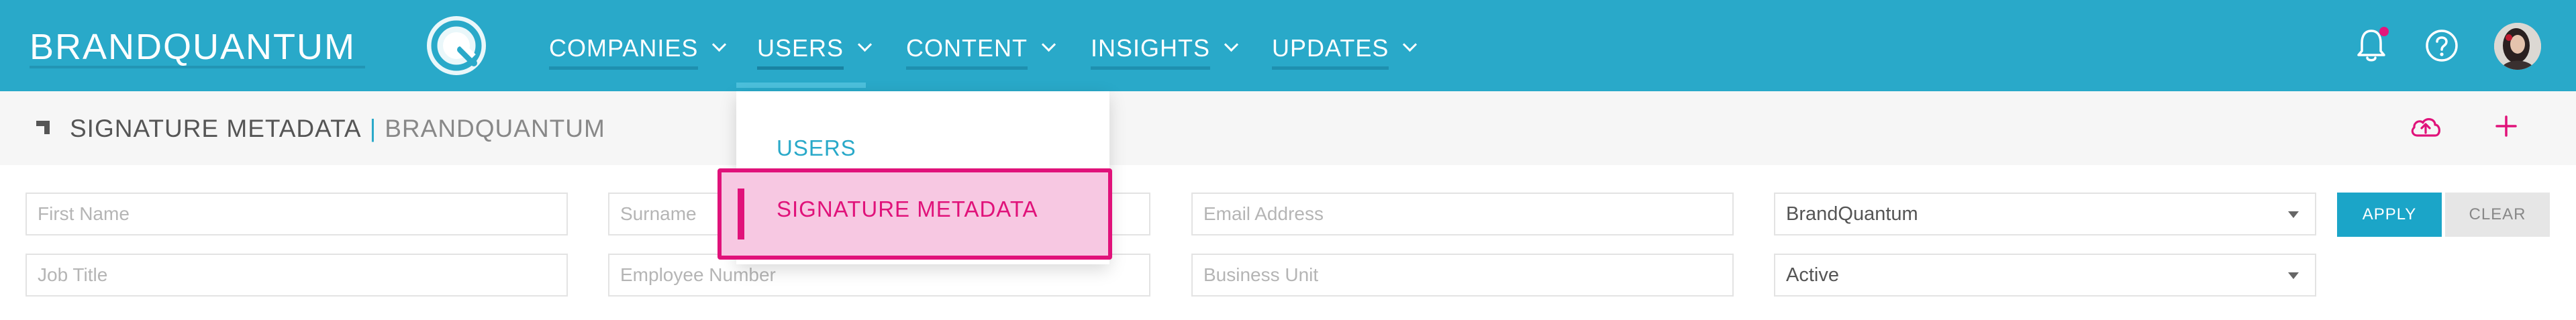  I want to click on users-menu-indicator, so click(801, 86).